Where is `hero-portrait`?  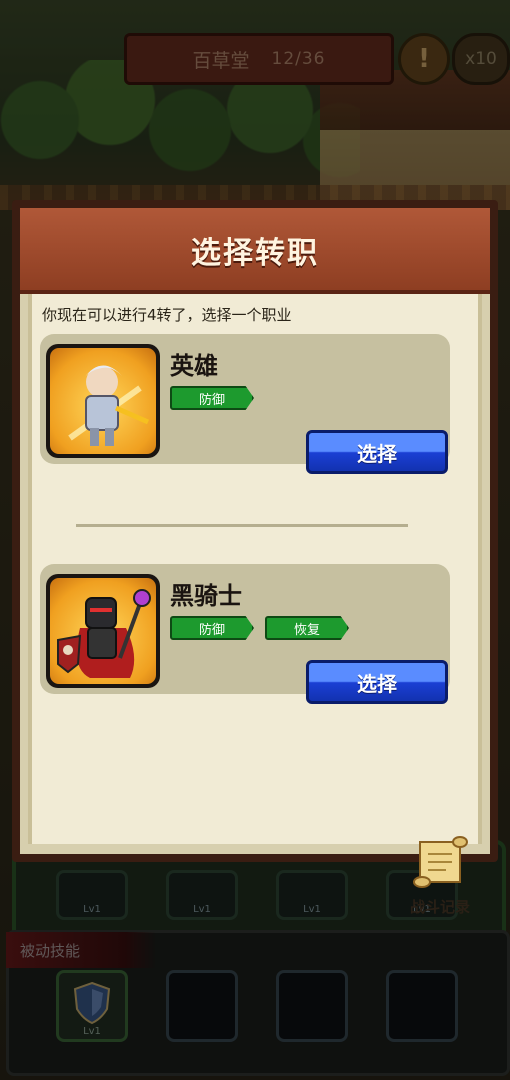
hero-portrait is located at coordinates (103, 401).